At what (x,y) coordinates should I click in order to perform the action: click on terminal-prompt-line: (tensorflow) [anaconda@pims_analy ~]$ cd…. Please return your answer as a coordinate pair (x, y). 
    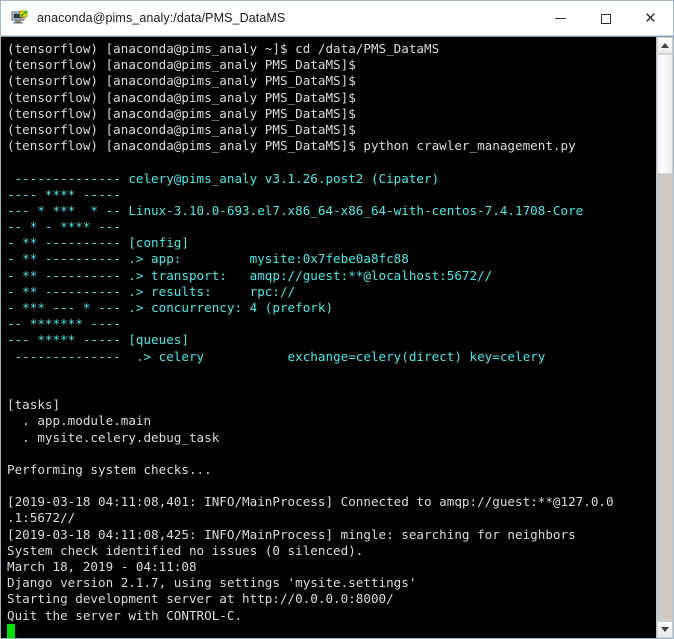
    Looking at the image, I should click on (223, 48).